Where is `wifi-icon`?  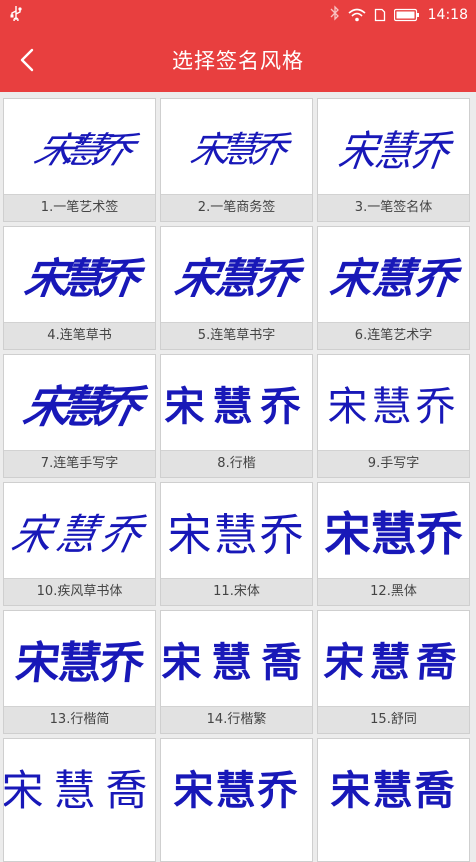 wifi-icon is located at coordinates (357, 15).